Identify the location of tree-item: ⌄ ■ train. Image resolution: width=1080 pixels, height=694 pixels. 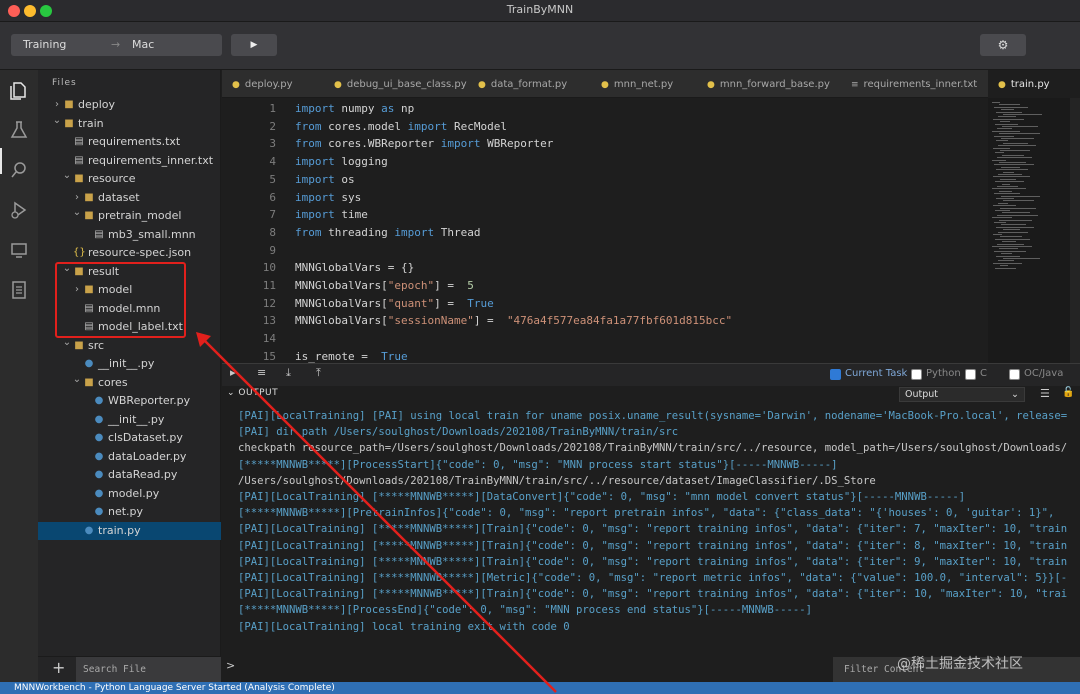
(129, 124).